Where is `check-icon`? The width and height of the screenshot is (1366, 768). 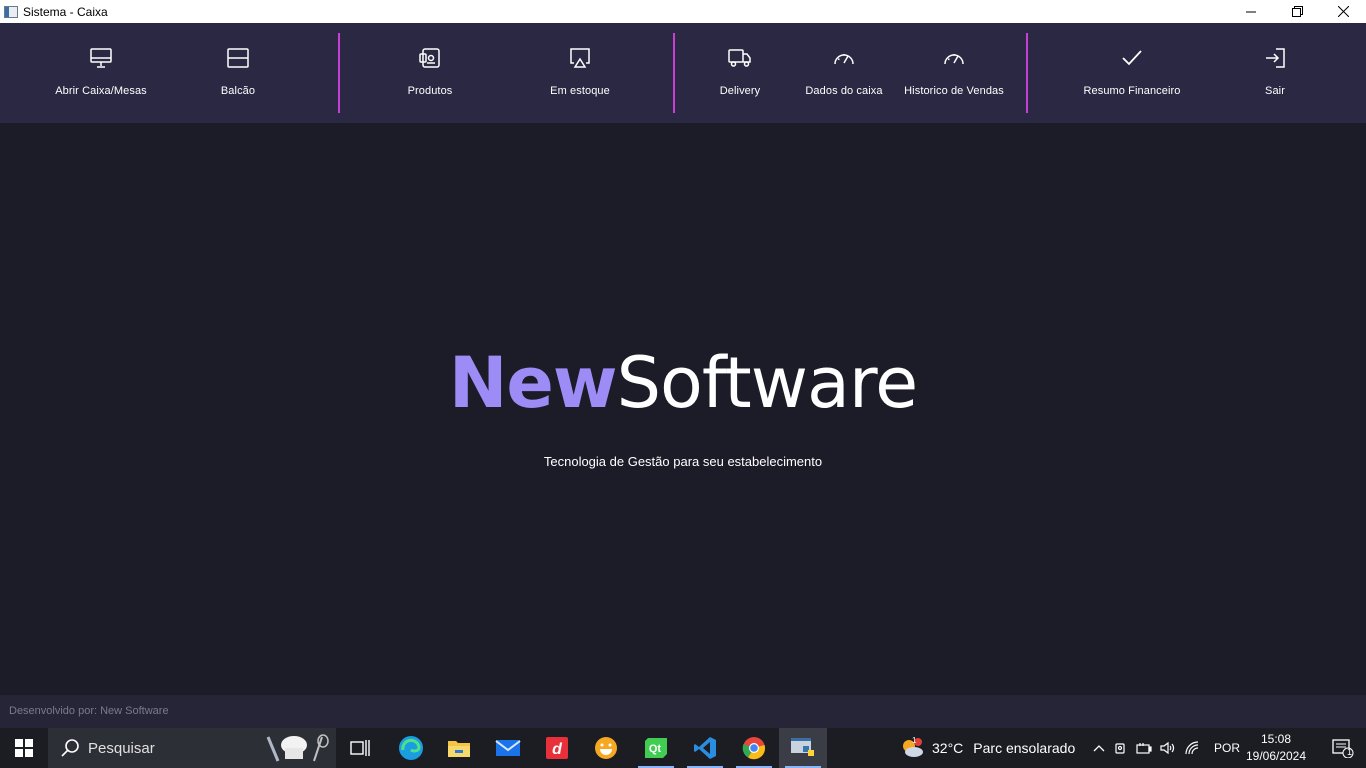
check-icon is located at coordinates (1132, 58).